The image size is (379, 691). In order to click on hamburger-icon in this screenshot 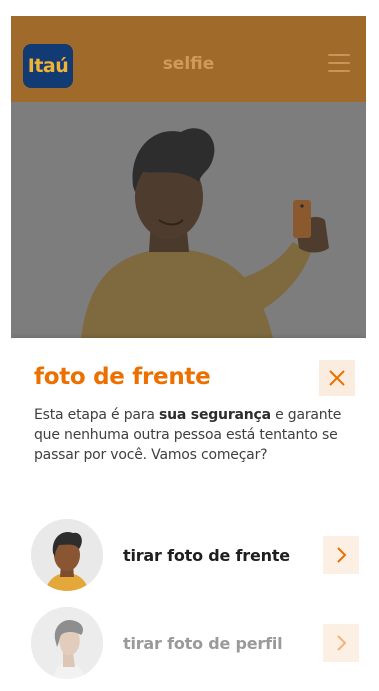, I will do `click(339, 63)`.